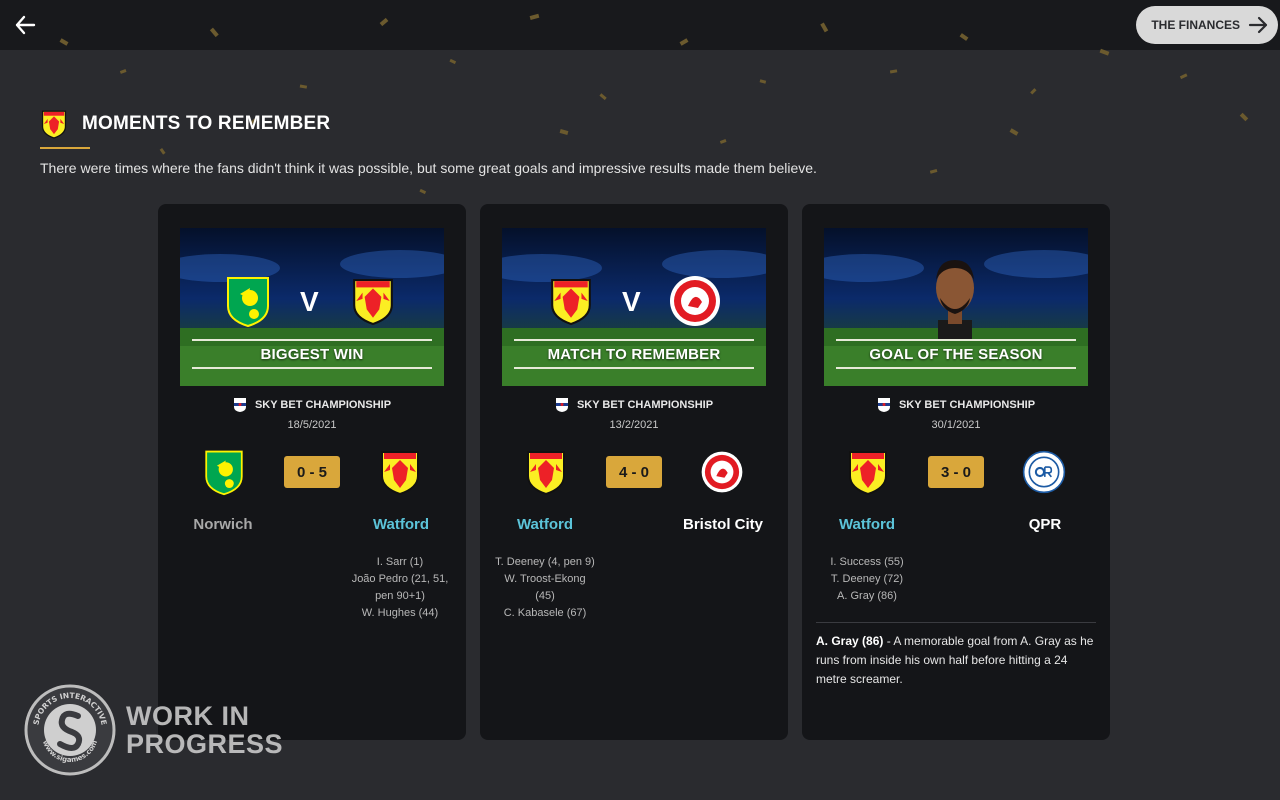  I want to click on divider, so click(956, 622).